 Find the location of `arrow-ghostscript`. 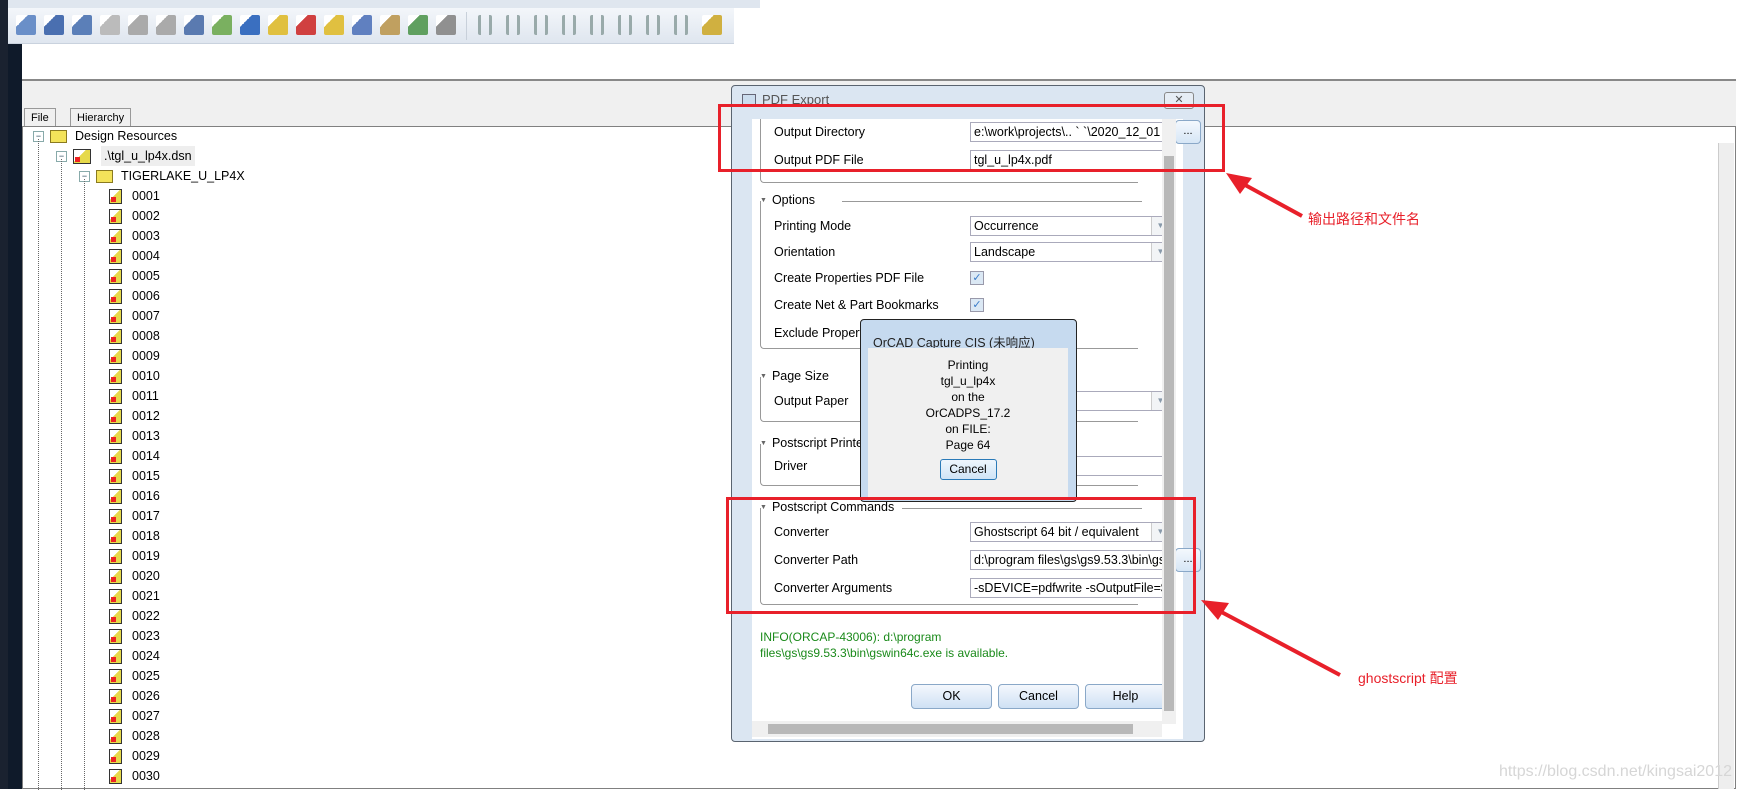

arrow-ghostscript is located at coordinates (1276, 641).